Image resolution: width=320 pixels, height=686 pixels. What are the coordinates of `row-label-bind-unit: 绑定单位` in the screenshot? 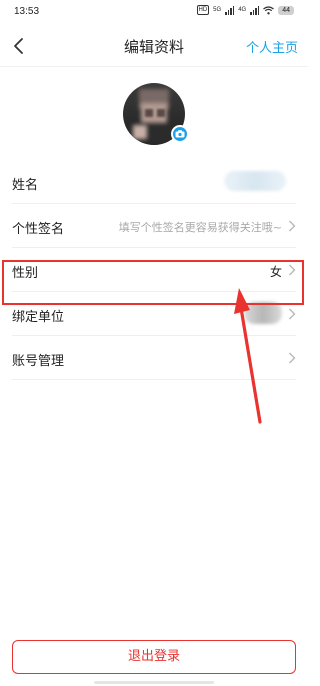 It's located at (38, 317).